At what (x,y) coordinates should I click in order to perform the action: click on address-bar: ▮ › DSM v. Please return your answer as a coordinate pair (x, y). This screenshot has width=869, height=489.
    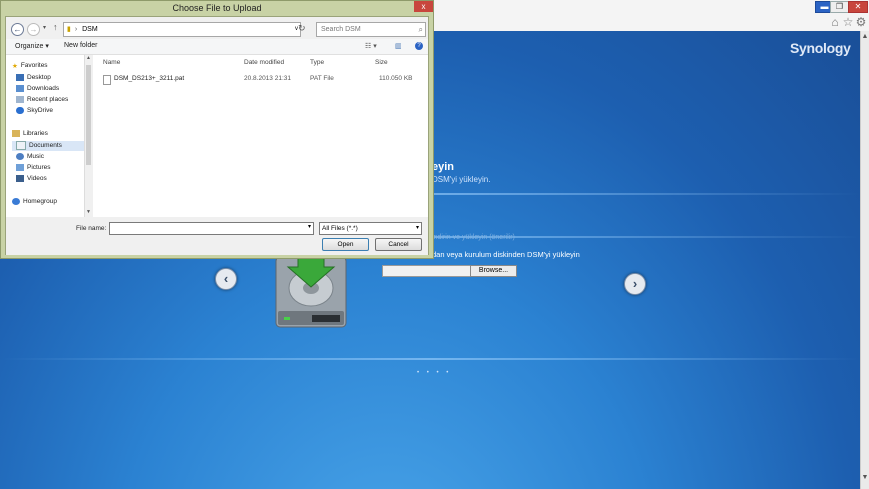
    Looking at the image, I should click on (182, 29).